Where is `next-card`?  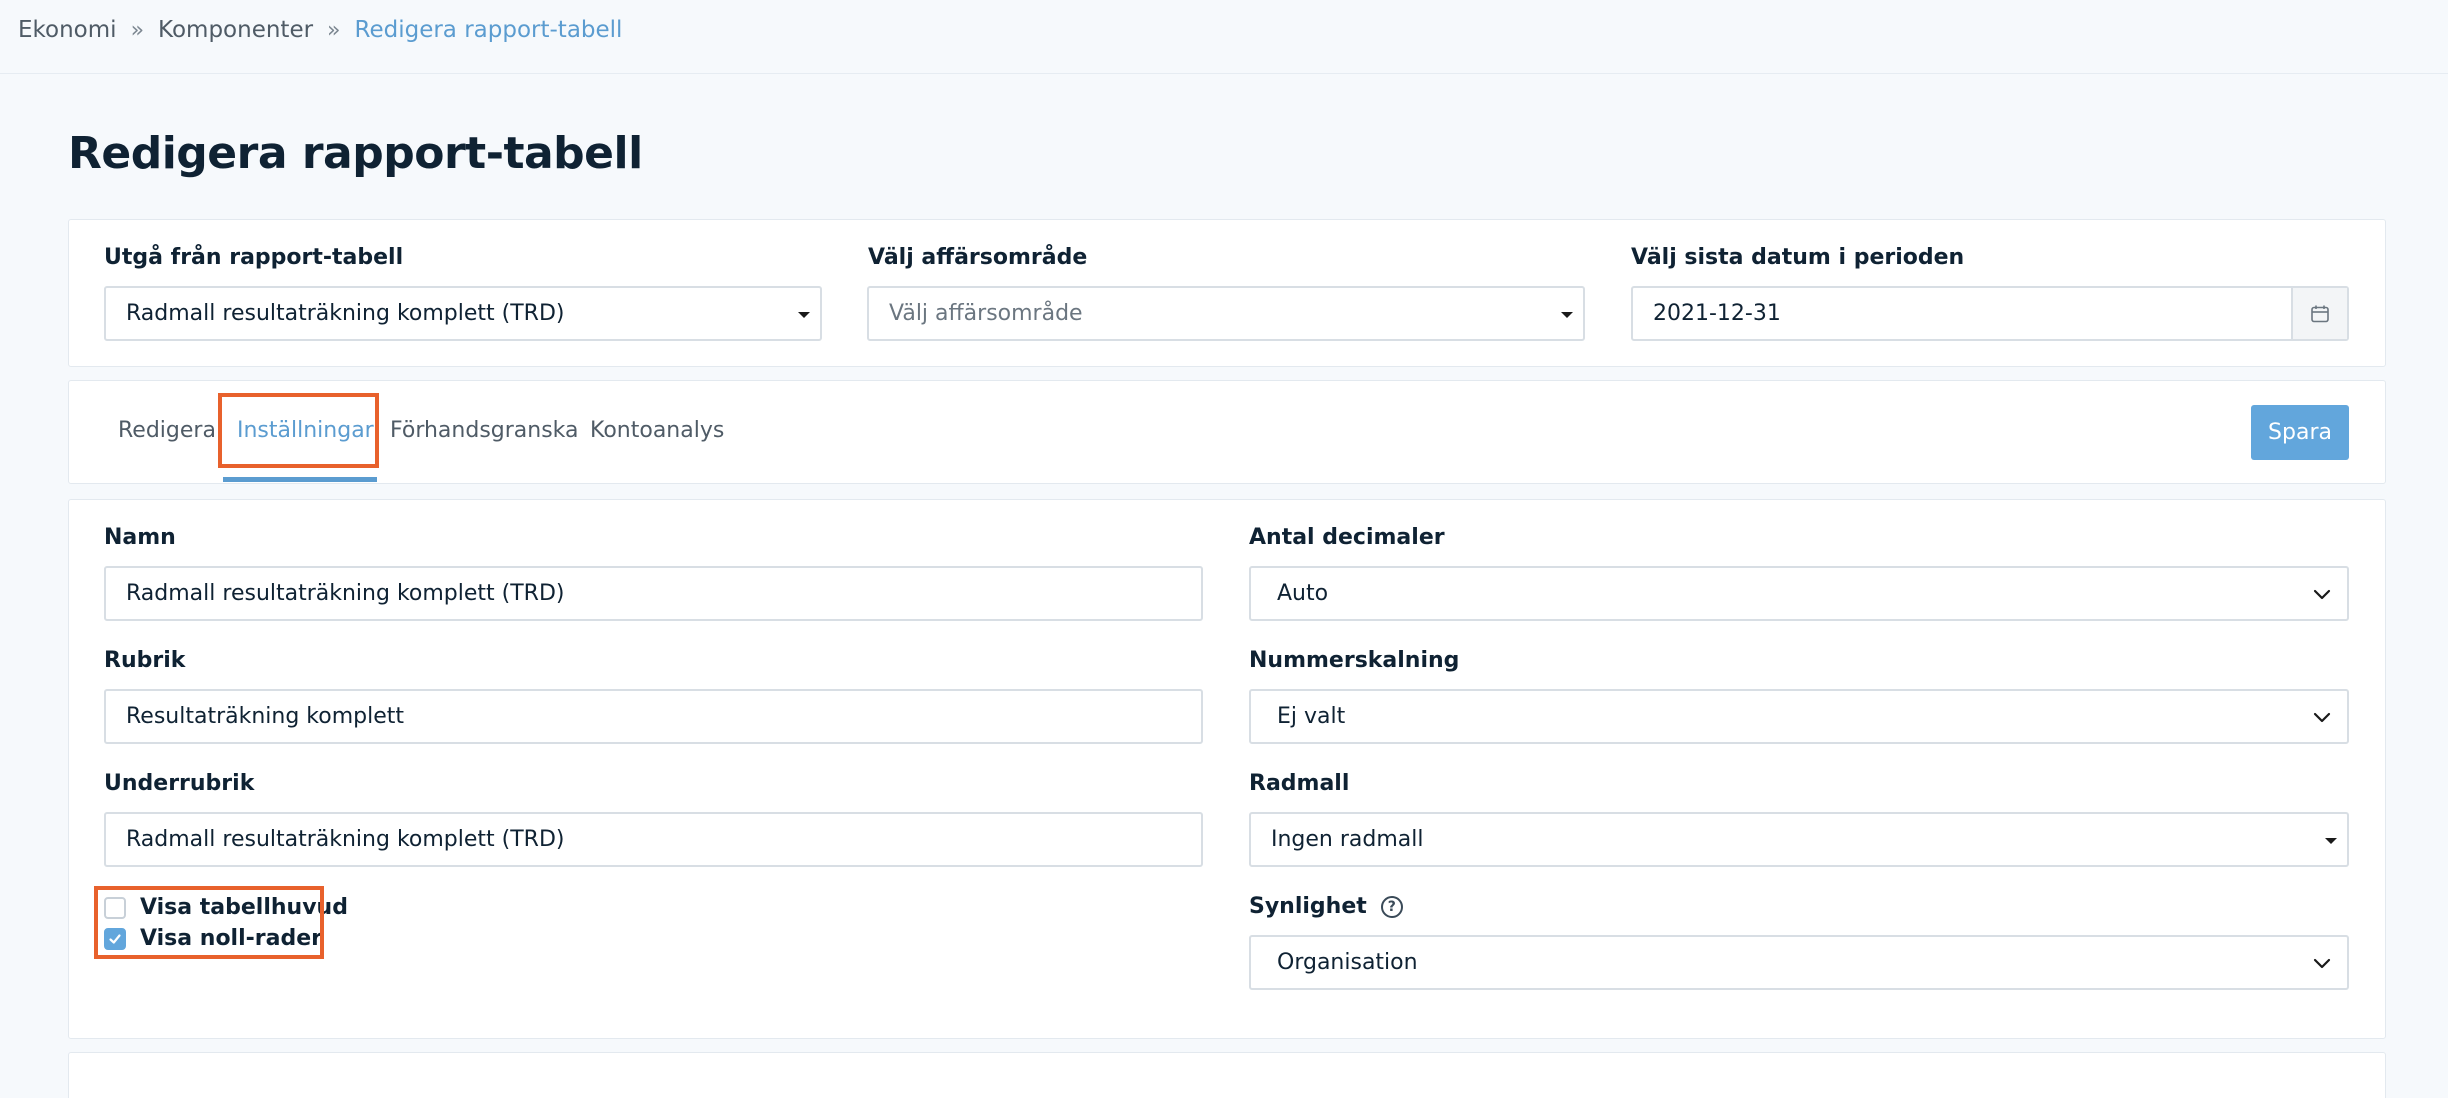
next-card is located at coordinates (1227, 1075).